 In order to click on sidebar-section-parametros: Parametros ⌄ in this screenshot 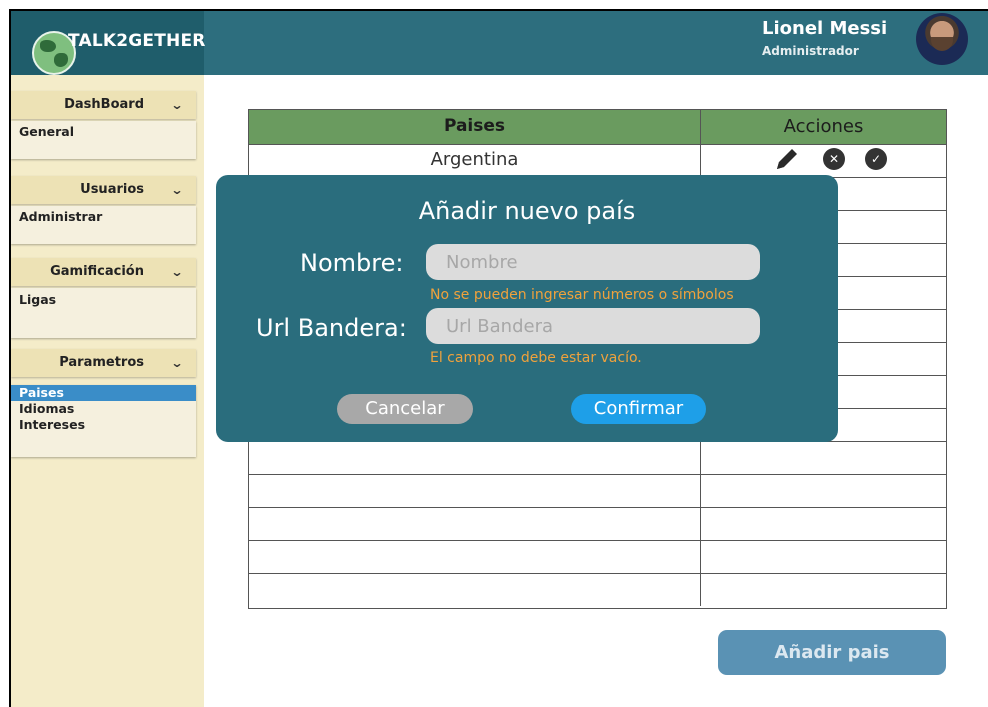, I will do `click(103, 363)`.